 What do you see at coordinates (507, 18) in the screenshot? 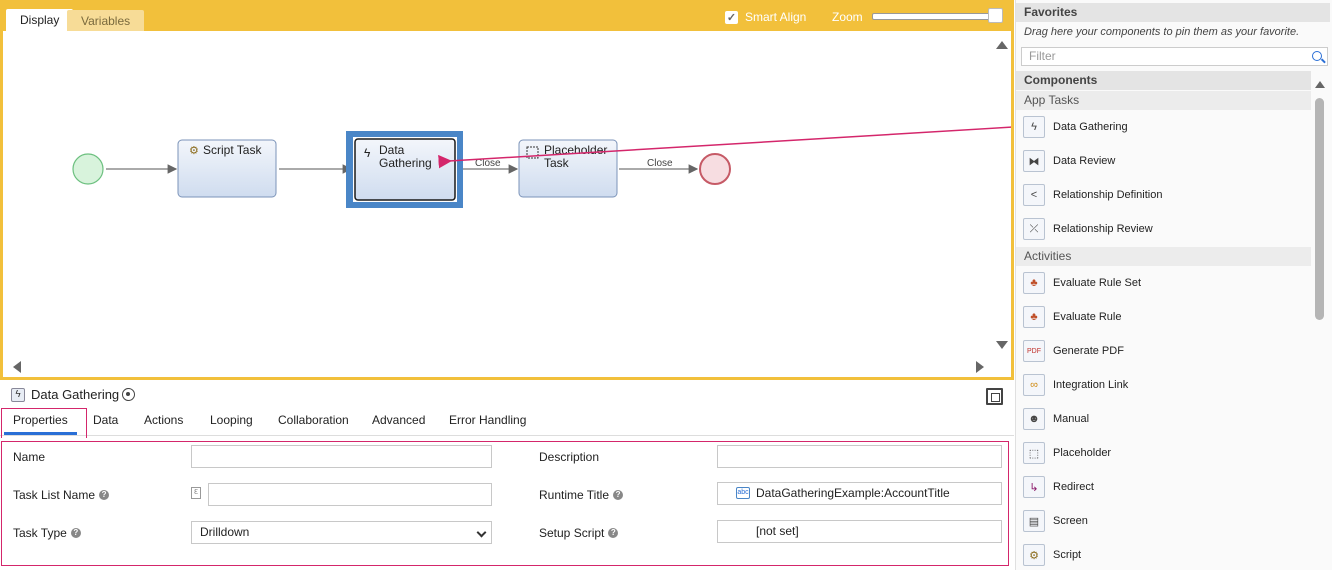
I see `canvas-tab-strip: Display Variables ✓ Smart Align Zoom` at bounding box center [507, 18].